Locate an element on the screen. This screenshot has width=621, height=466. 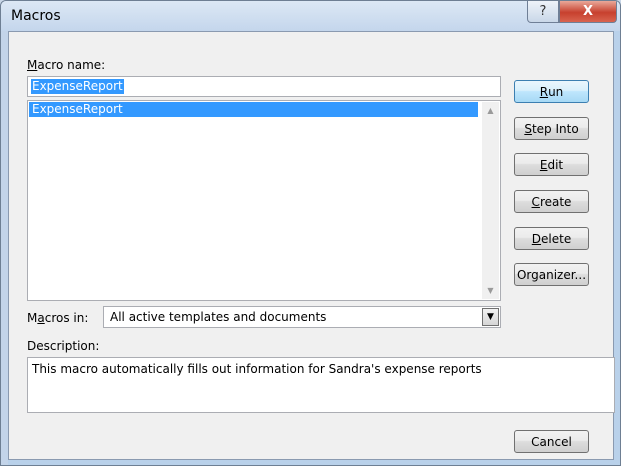
macros-in-select: All active templates and documents ▼ is located at coordinates (302, 317).